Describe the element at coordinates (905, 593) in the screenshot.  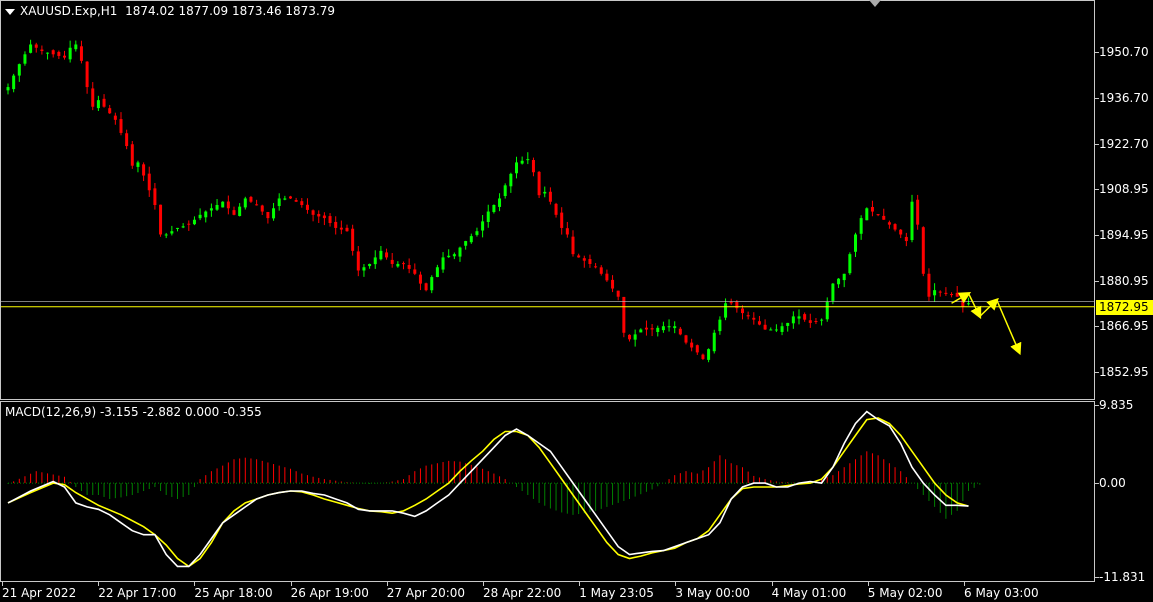
I see `time-axis-label: 5 May 02:00` at that location.